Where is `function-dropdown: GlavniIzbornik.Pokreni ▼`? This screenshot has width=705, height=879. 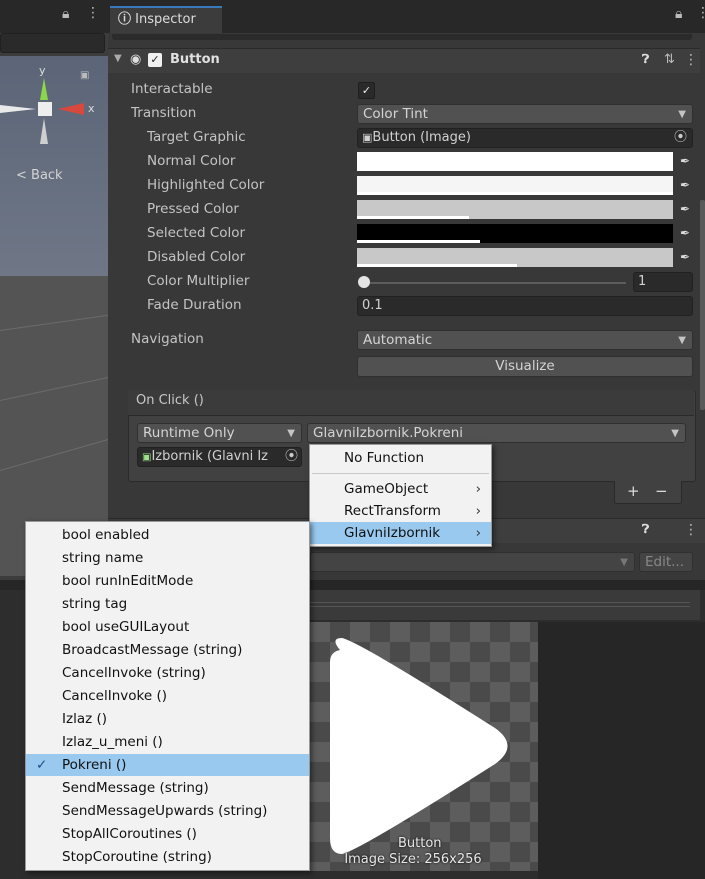
function-dropdown: GlavniIzbornik.Pokreni ▼ is located at coordinates (496, 433).